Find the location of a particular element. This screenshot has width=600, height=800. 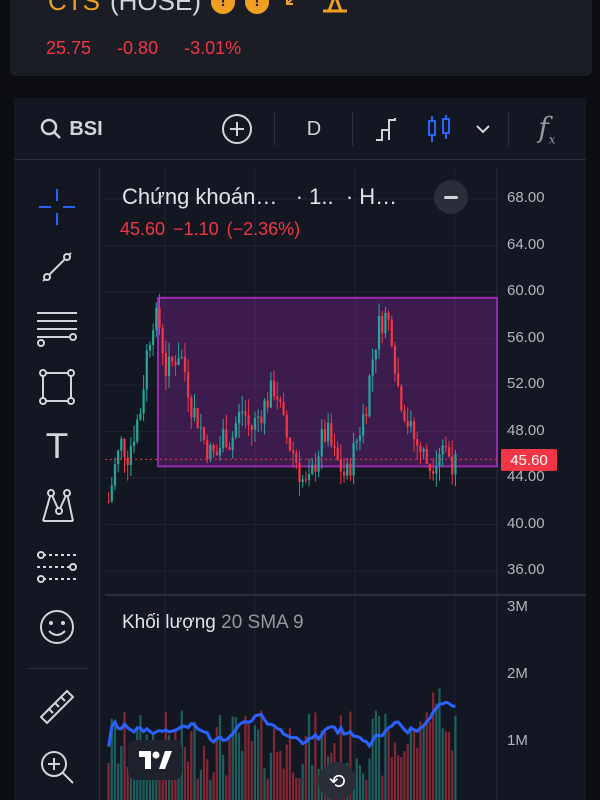

bar-style-button is located at coordinates (389, 129).